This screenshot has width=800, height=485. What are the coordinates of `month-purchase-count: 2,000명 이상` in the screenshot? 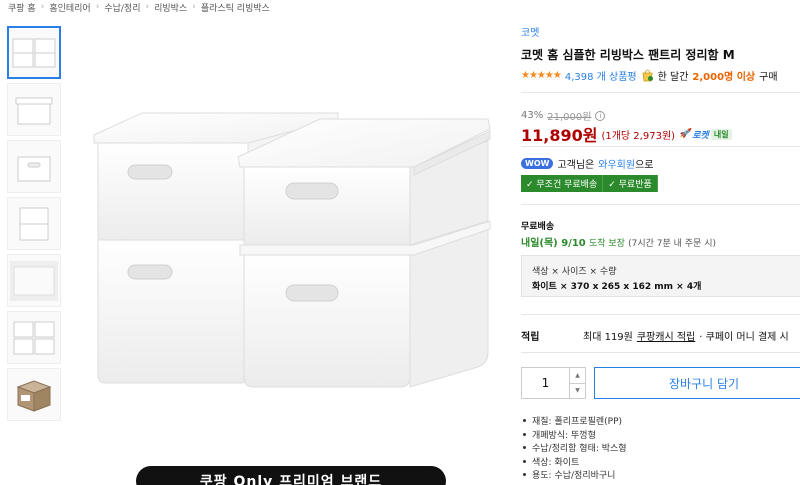 It's located at (724, 77).